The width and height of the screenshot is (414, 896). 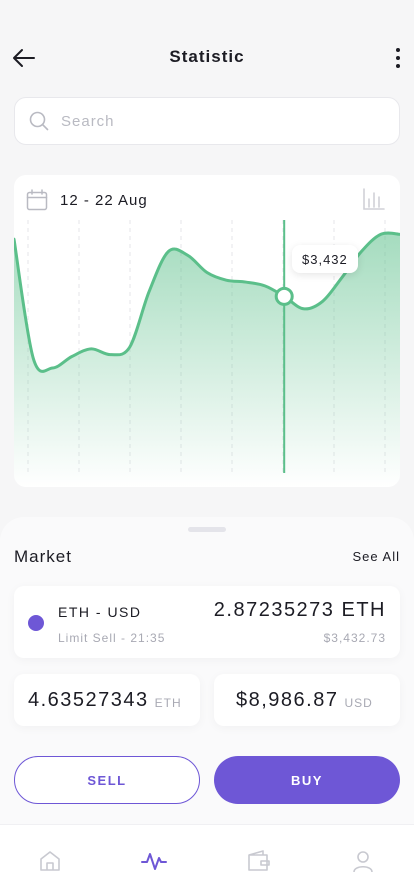 What do you see at coordinates (43, 556) in the screenshot?
I see `market-title: Market` at bounding box center [43, 556].